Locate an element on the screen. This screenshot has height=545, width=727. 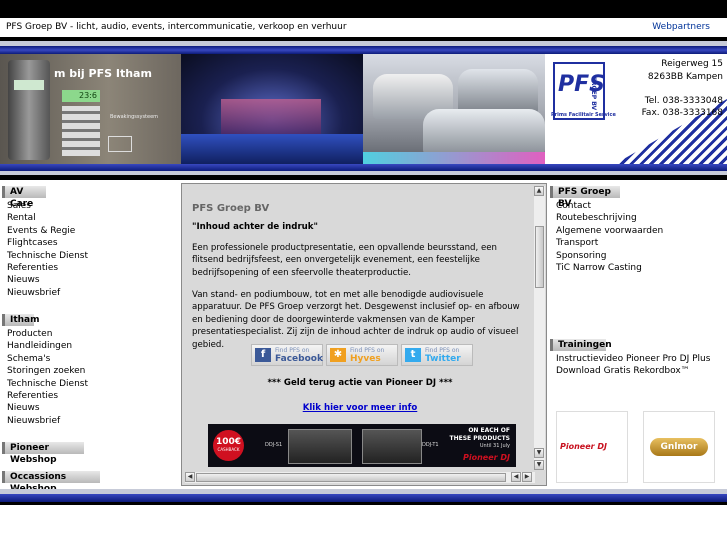
device-display: 23:6 is located at coordinates (81, 96).